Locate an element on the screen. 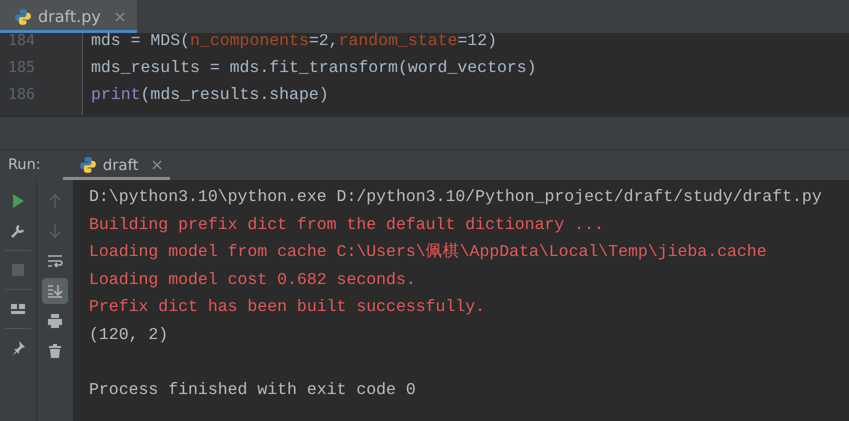  run-icon is located at coordinates (18, 201).